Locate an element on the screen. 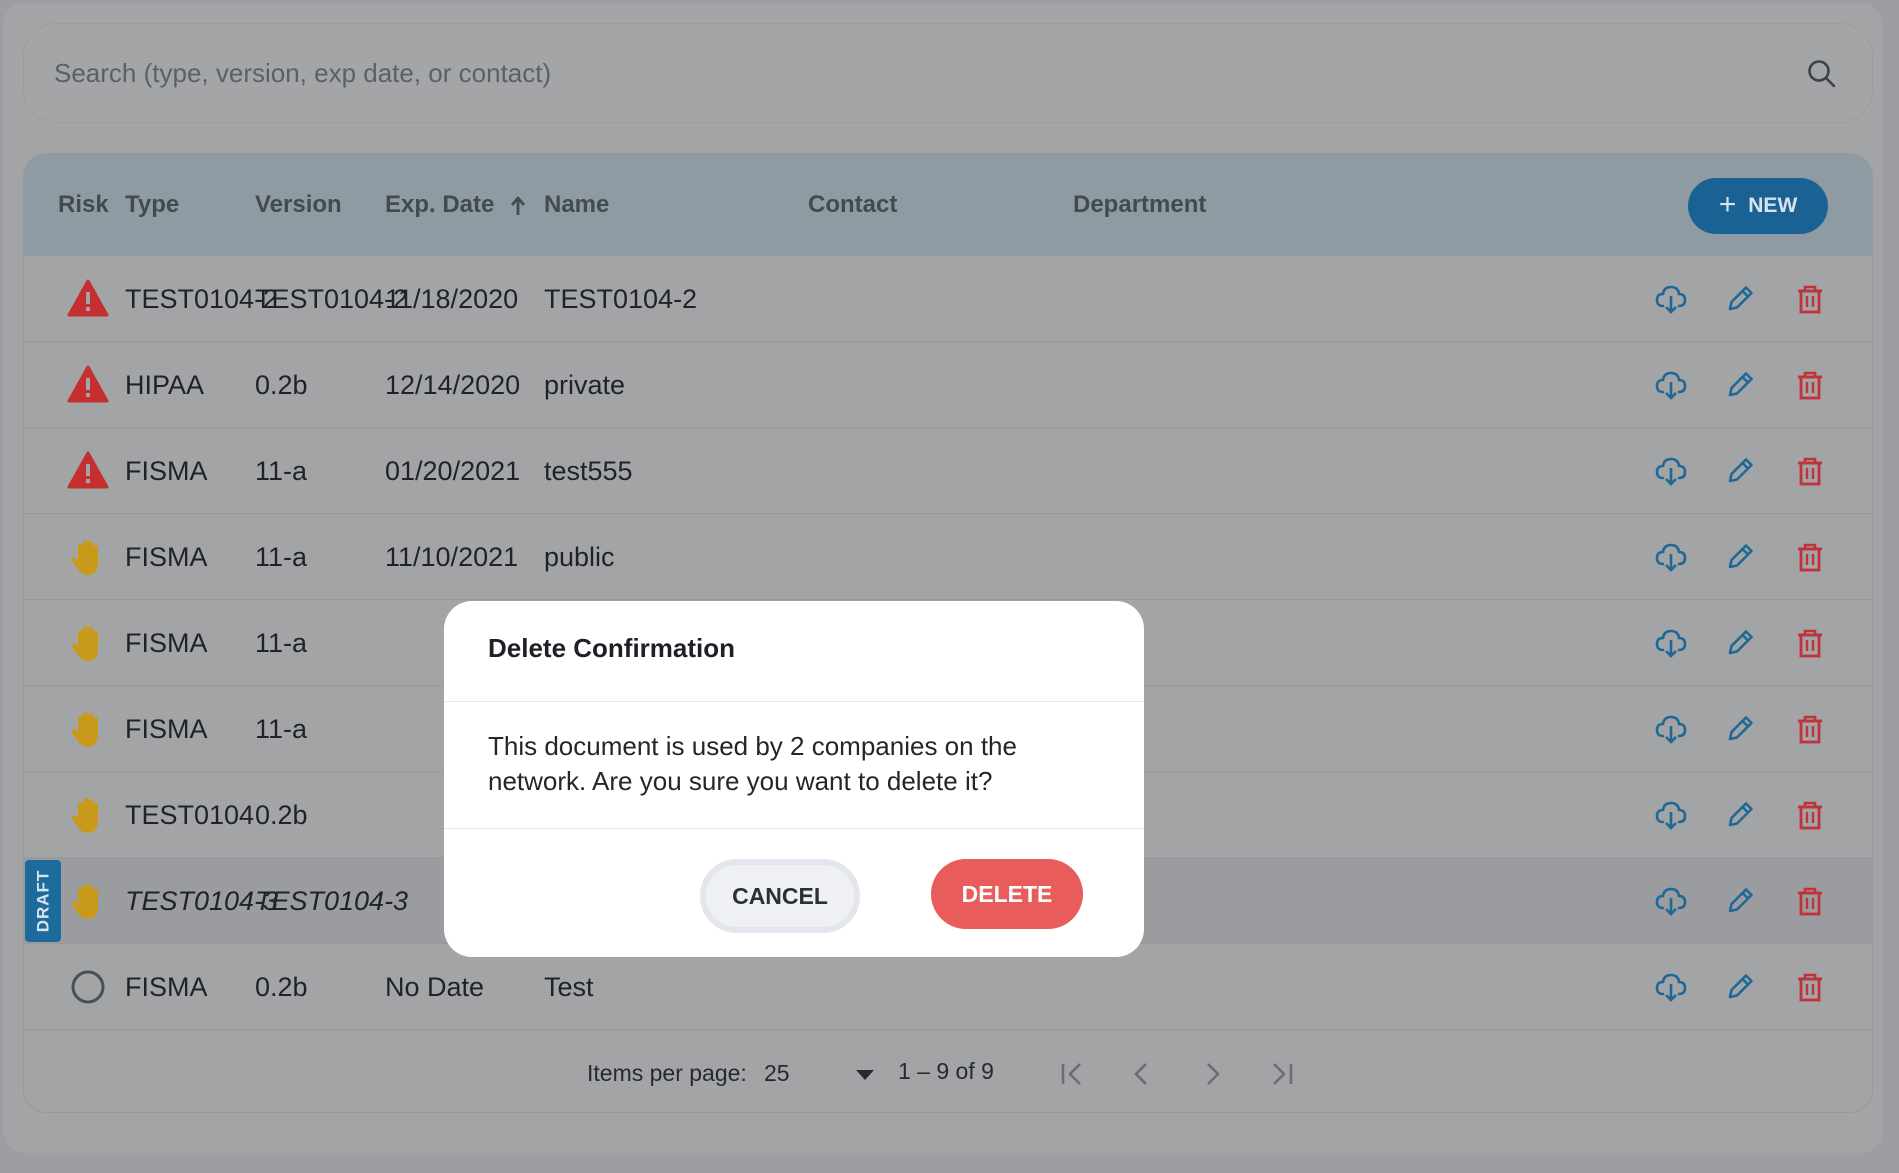 The width and height of the screenshot is (1899, 1173). previous-page-icon is located at coordinates (1142, 1074).